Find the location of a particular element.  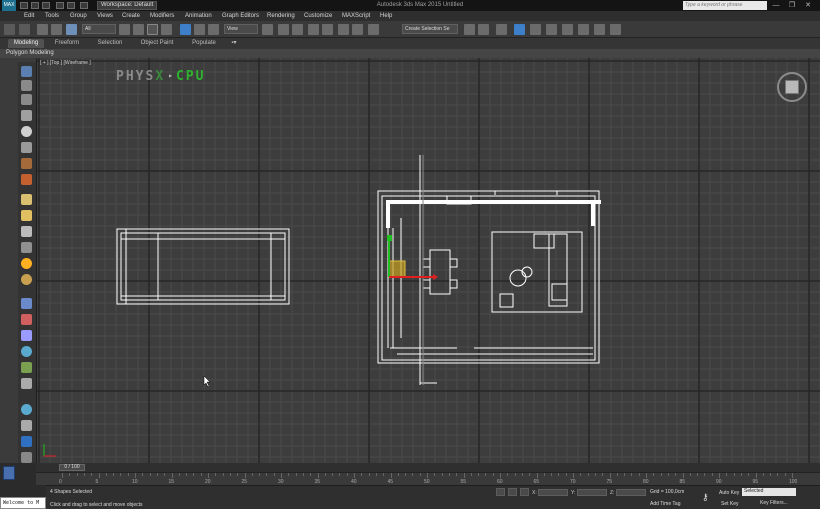

tab-selection: Selection is located at coordinates (110, 43).